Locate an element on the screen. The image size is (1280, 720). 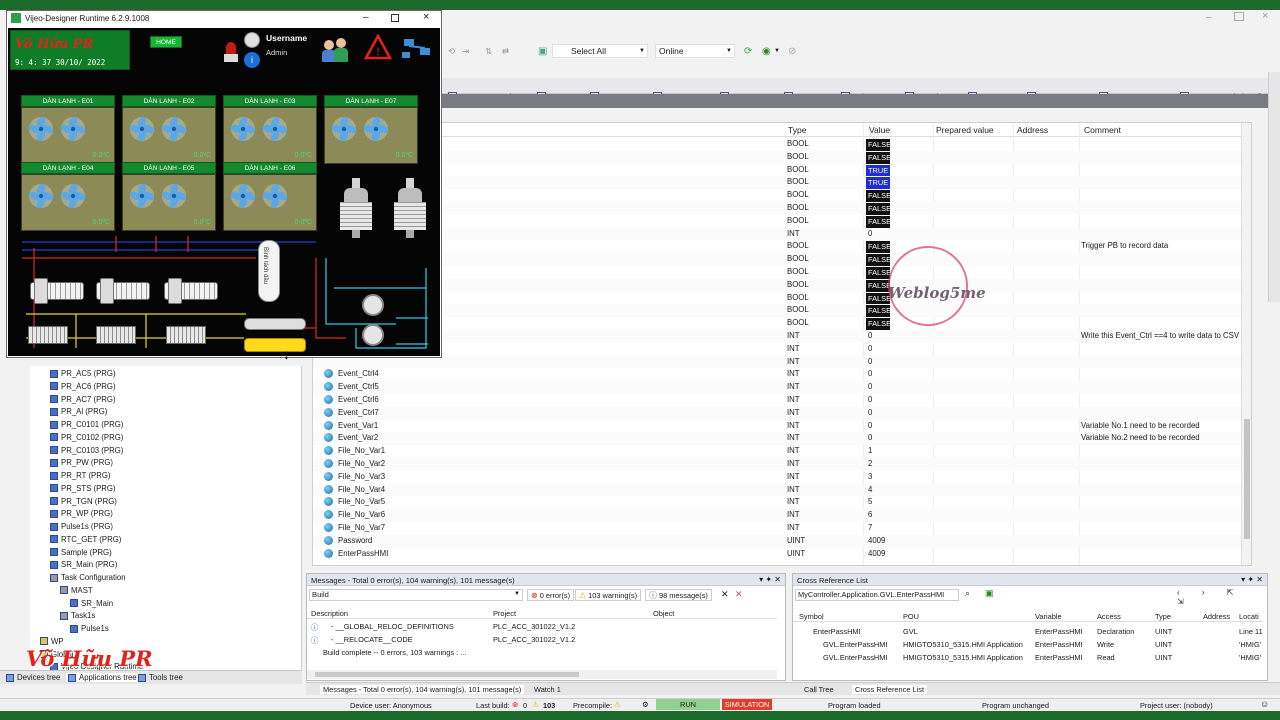
grid-scrollbar is located at coordinates (1246, 344).